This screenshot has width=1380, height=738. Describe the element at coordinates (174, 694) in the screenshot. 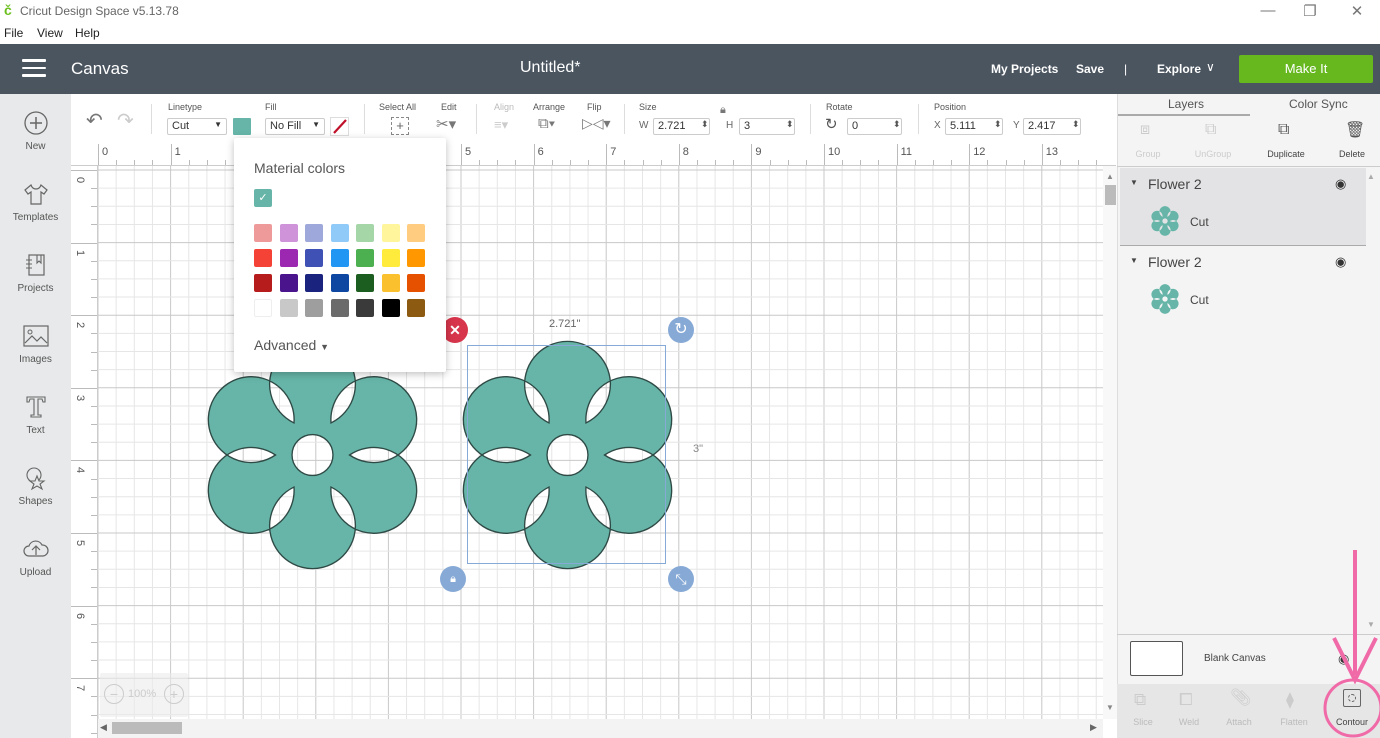

I see `zoom-in-button: +` at that location.